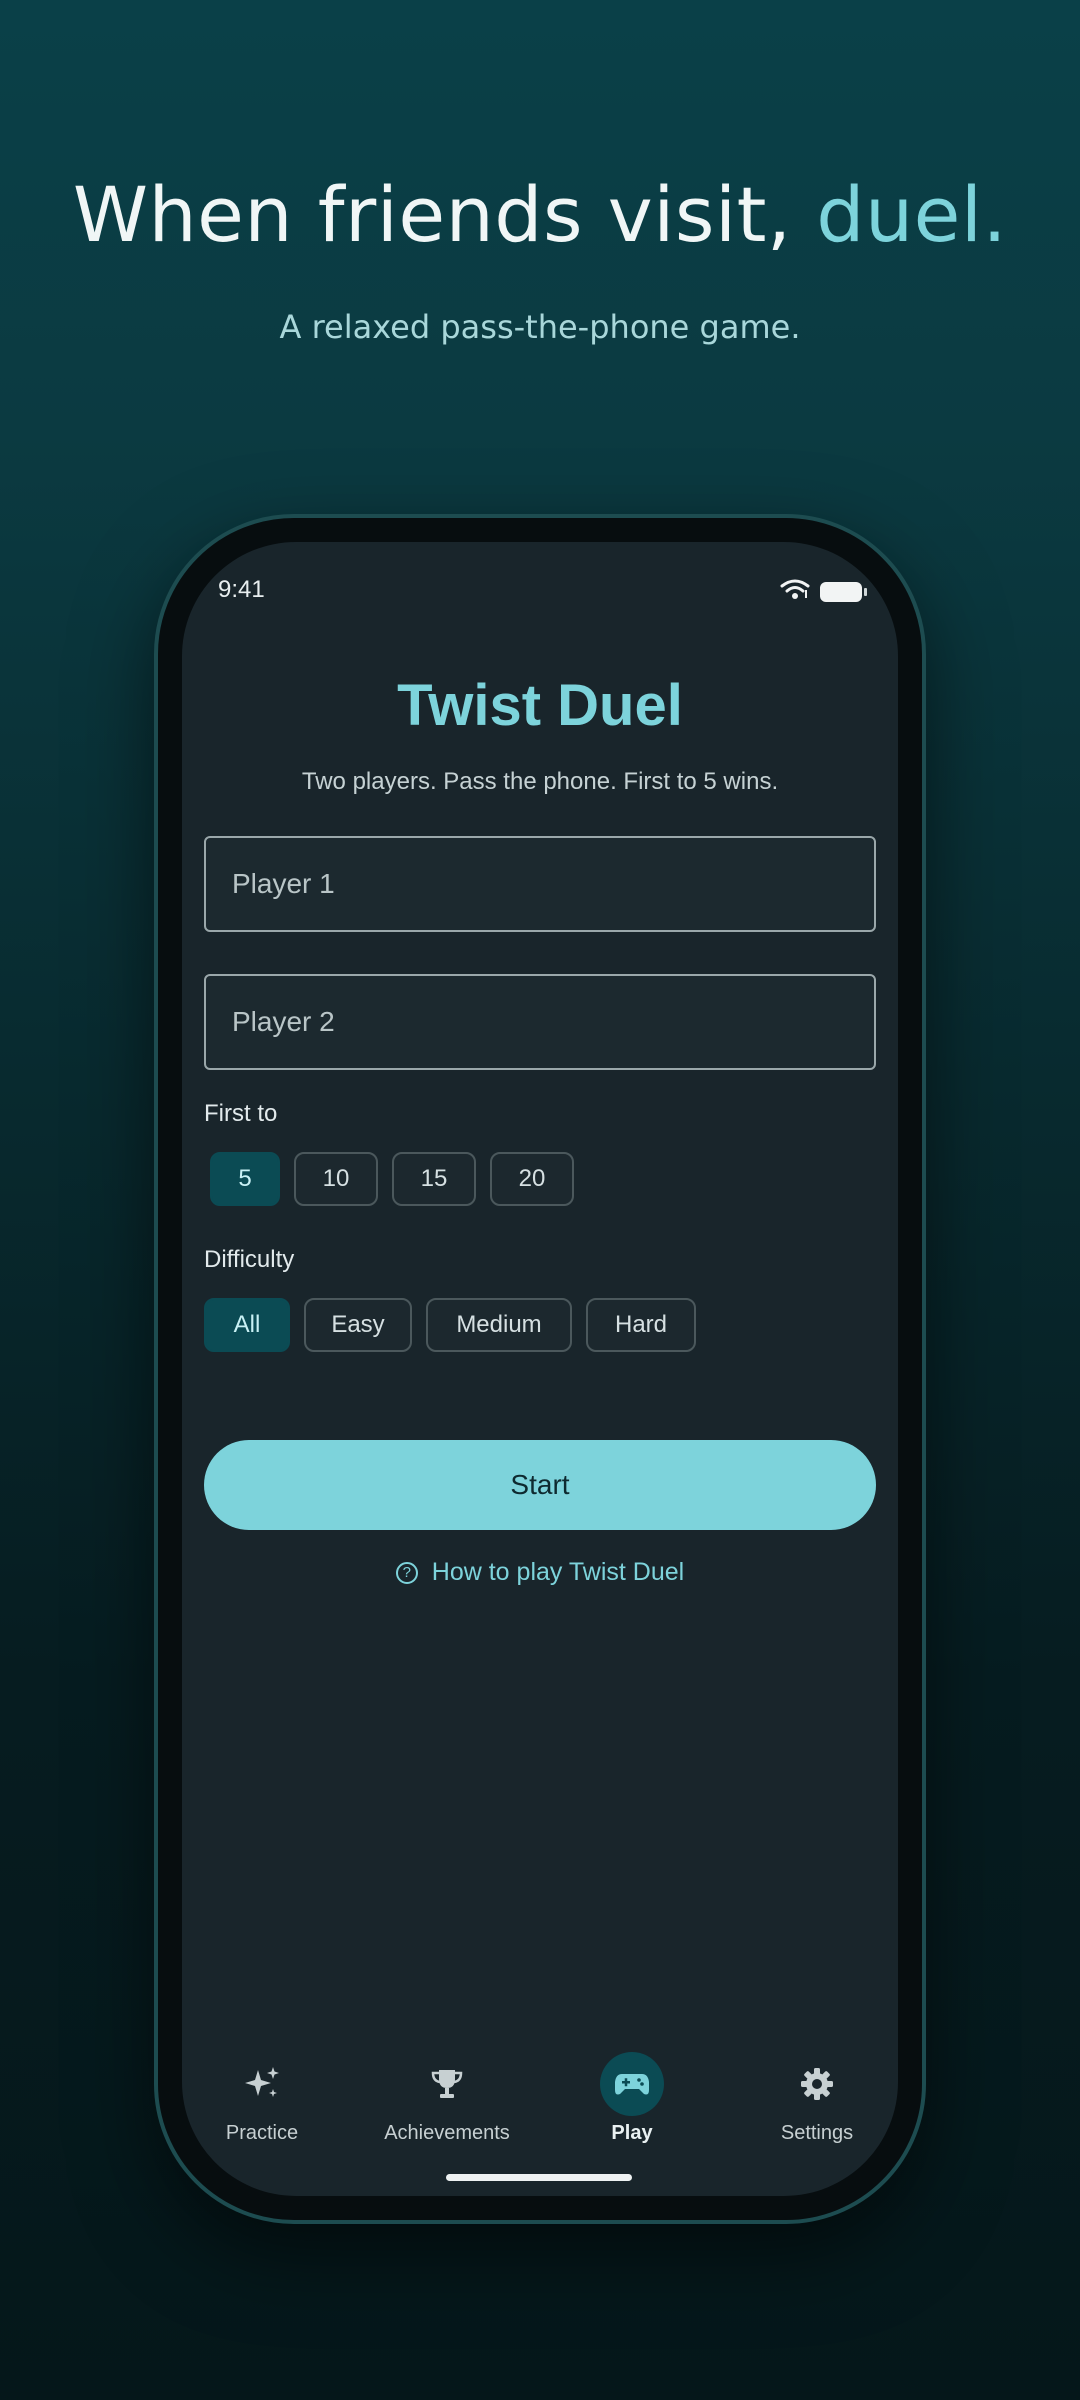 This screenshot has height=2400, width=1080. I want to click on nav-label-play: Play, so click(632, 2133).